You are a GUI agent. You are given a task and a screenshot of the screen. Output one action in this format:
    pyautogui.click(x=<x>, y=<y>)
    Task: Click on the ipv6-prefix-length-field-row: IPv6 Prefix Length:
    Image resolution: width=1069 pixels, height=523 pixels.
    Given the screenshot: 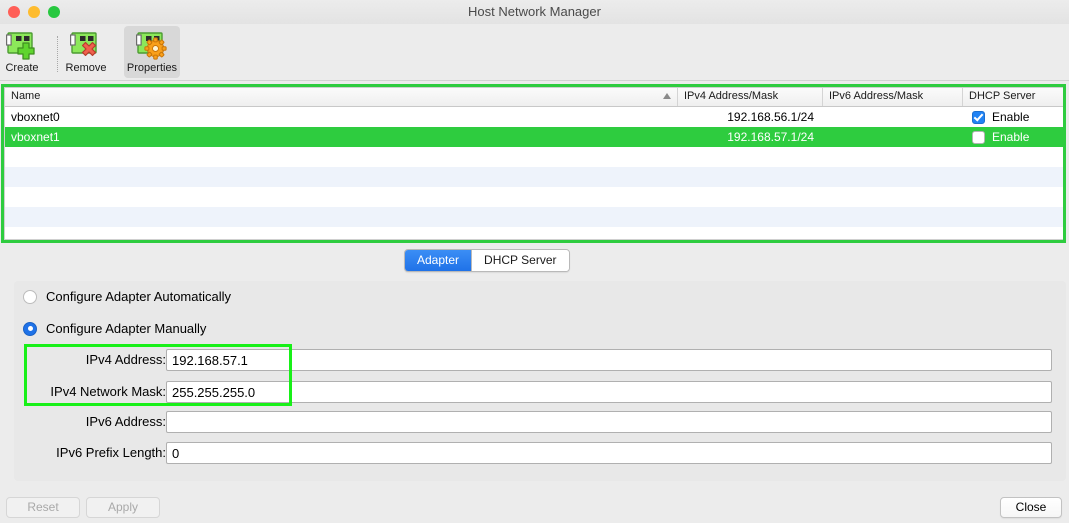 What is the action you would take?
    pyautogui.click(x=533, y=453)
    